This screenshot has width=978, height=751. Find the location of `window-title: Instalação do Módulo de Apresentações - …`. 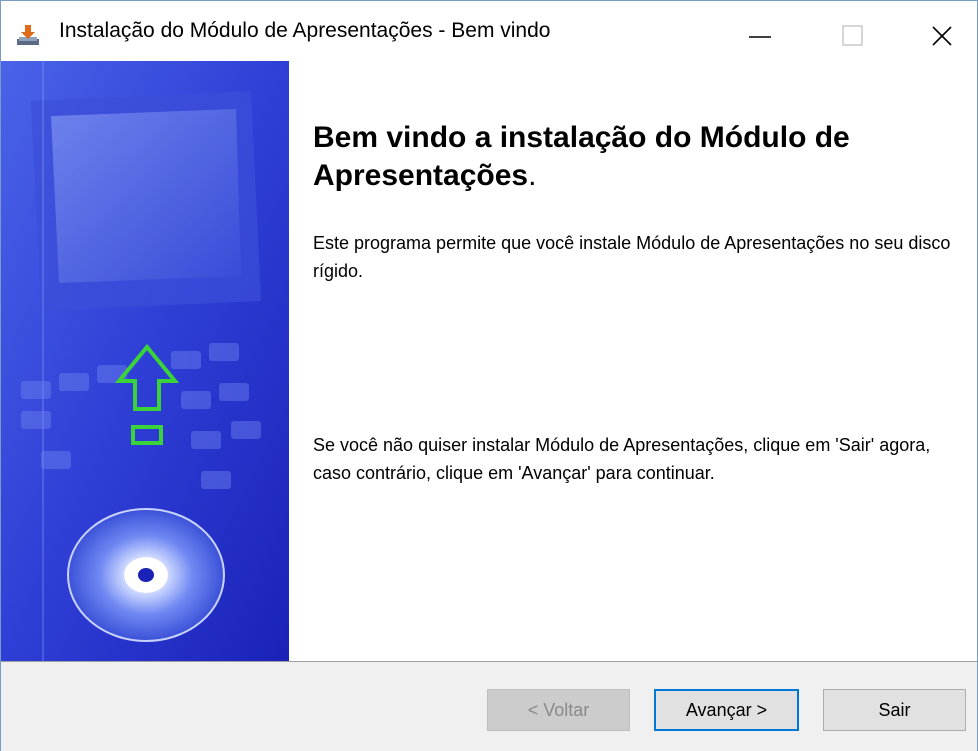

window-title: Instalação do Módulo de Apresentações - … is located at coordinates (305, 30).